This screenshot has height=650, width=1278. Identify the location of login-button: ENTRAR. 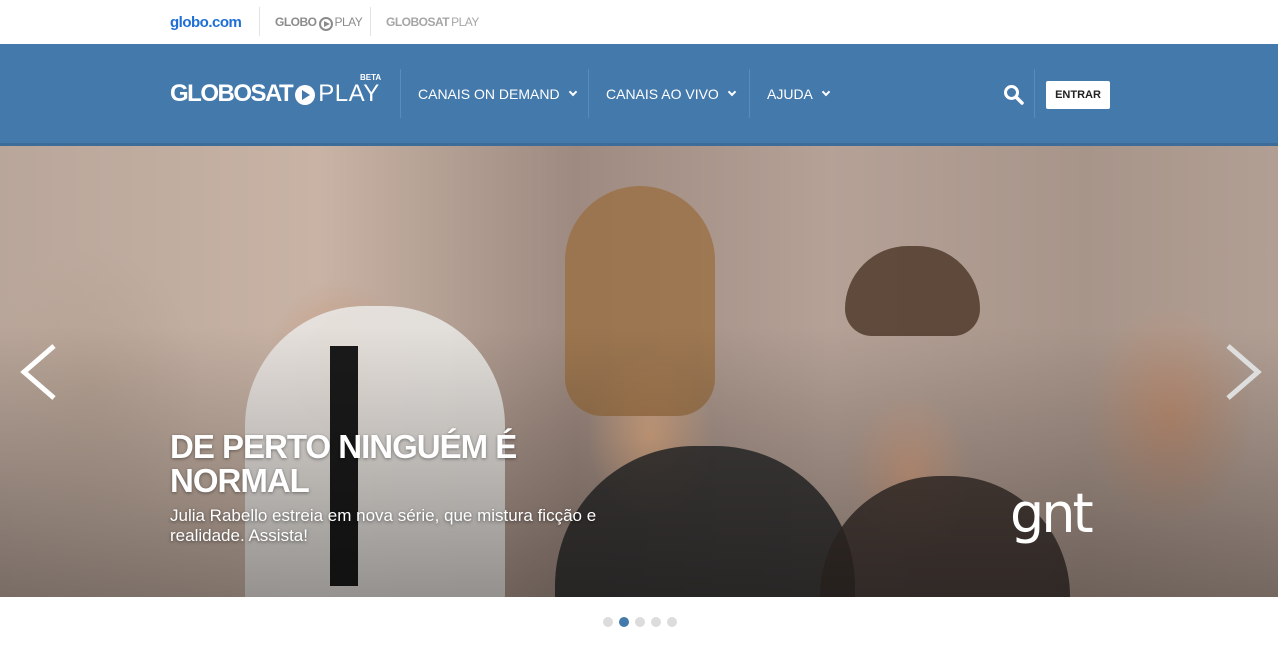
(1078, 95).